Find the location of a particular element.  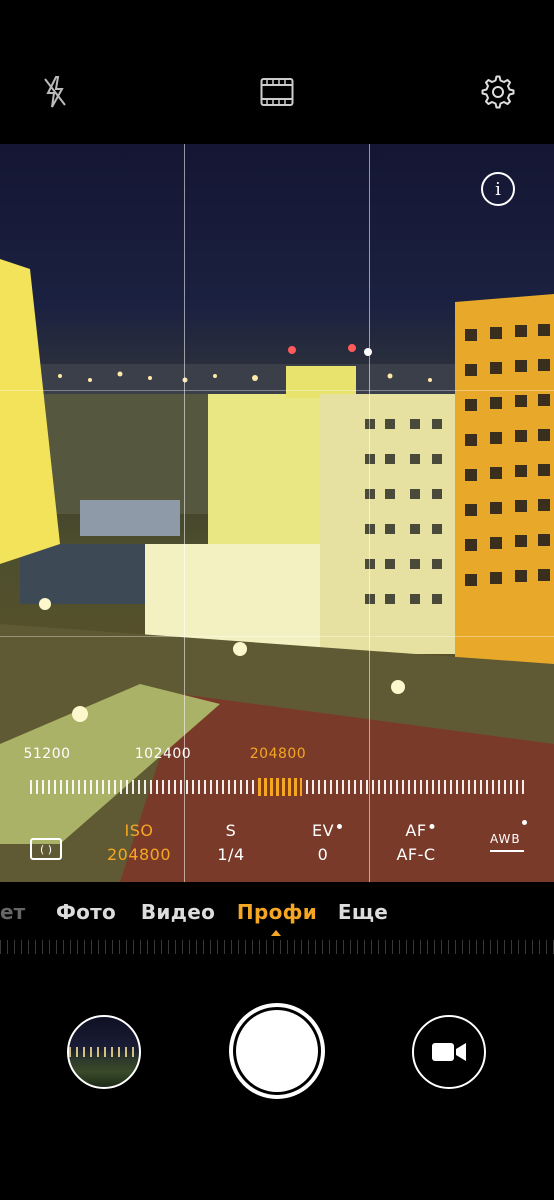

thumbnail-image is located at coordinates (104, 1052).